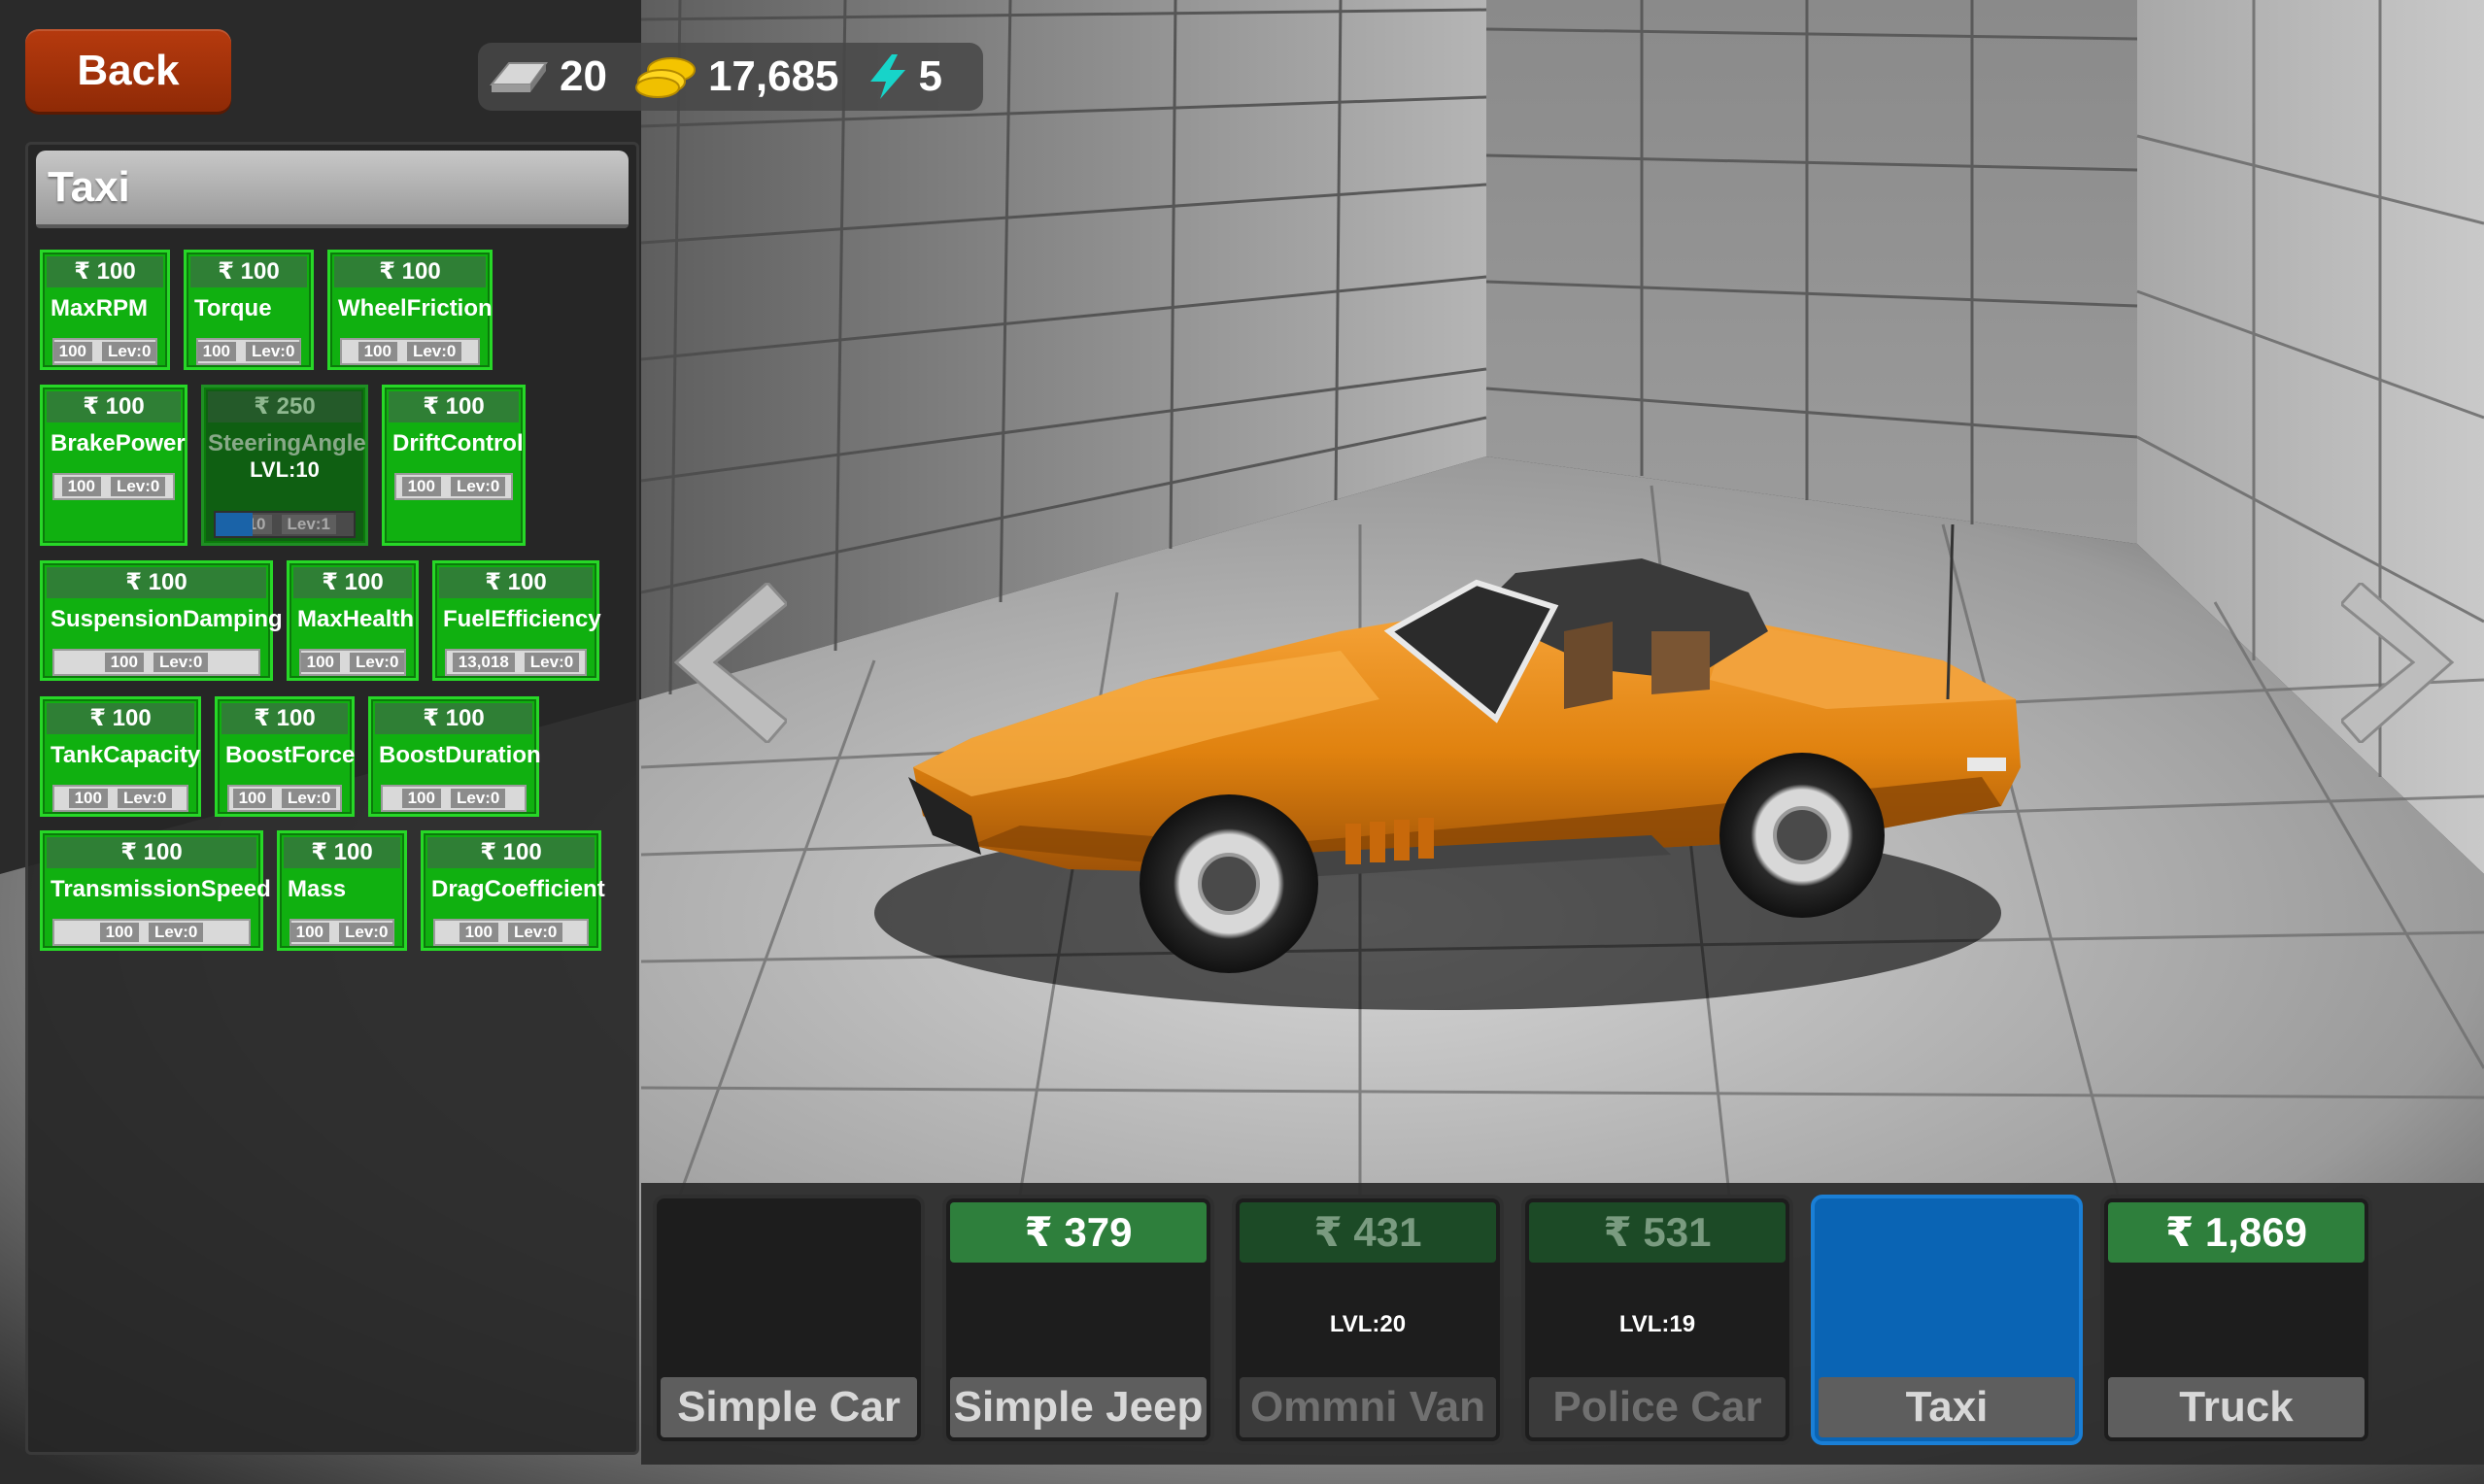 The image size is (2484, 1484). I want to click on back-button: Back, so click(128, 70).